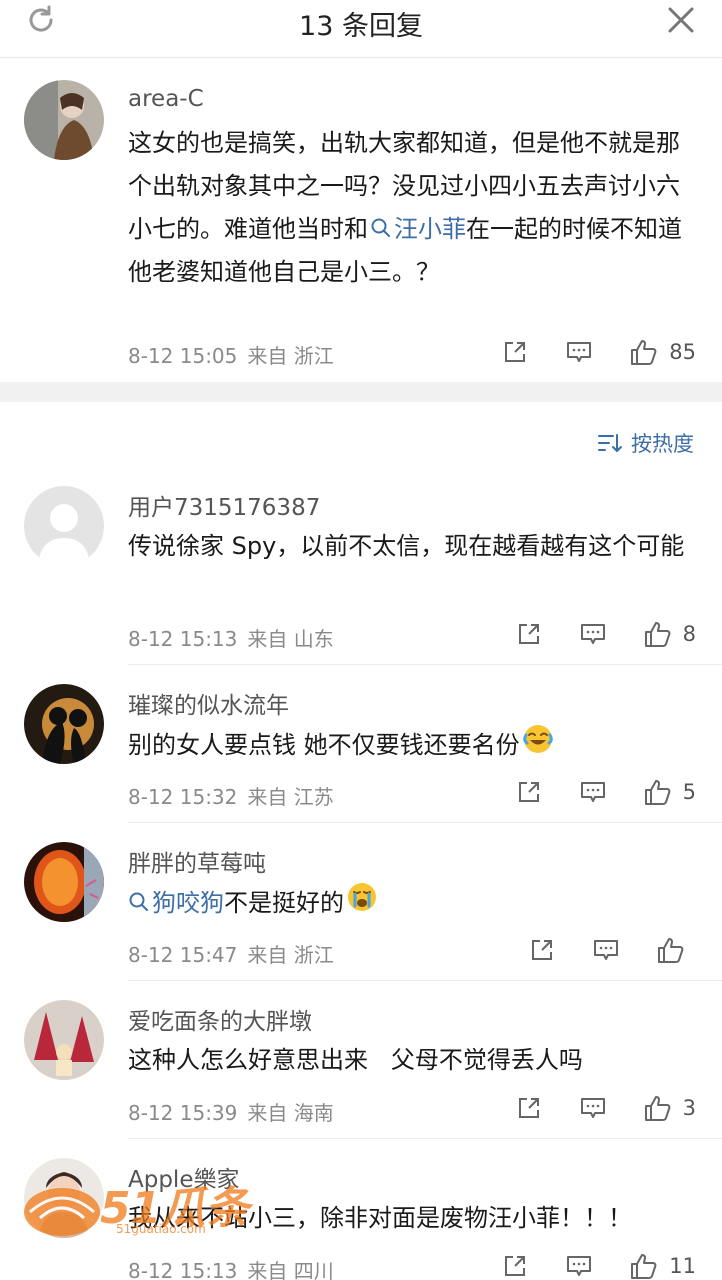 This screenshot has width=722, height=1280. What do you see at coordinates (290, 1113) in the screenshot?
I see `location: 来自 海南` at bounding box center [290, 1113].